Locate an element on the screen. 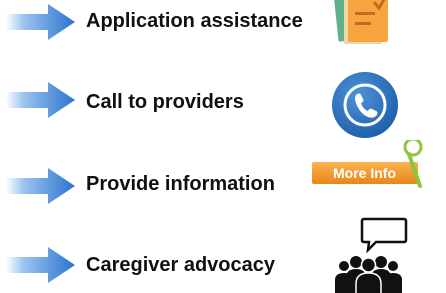 This screenshot has width=446, height=293. service-label: Application assistance is located at coordinates (194, 21).